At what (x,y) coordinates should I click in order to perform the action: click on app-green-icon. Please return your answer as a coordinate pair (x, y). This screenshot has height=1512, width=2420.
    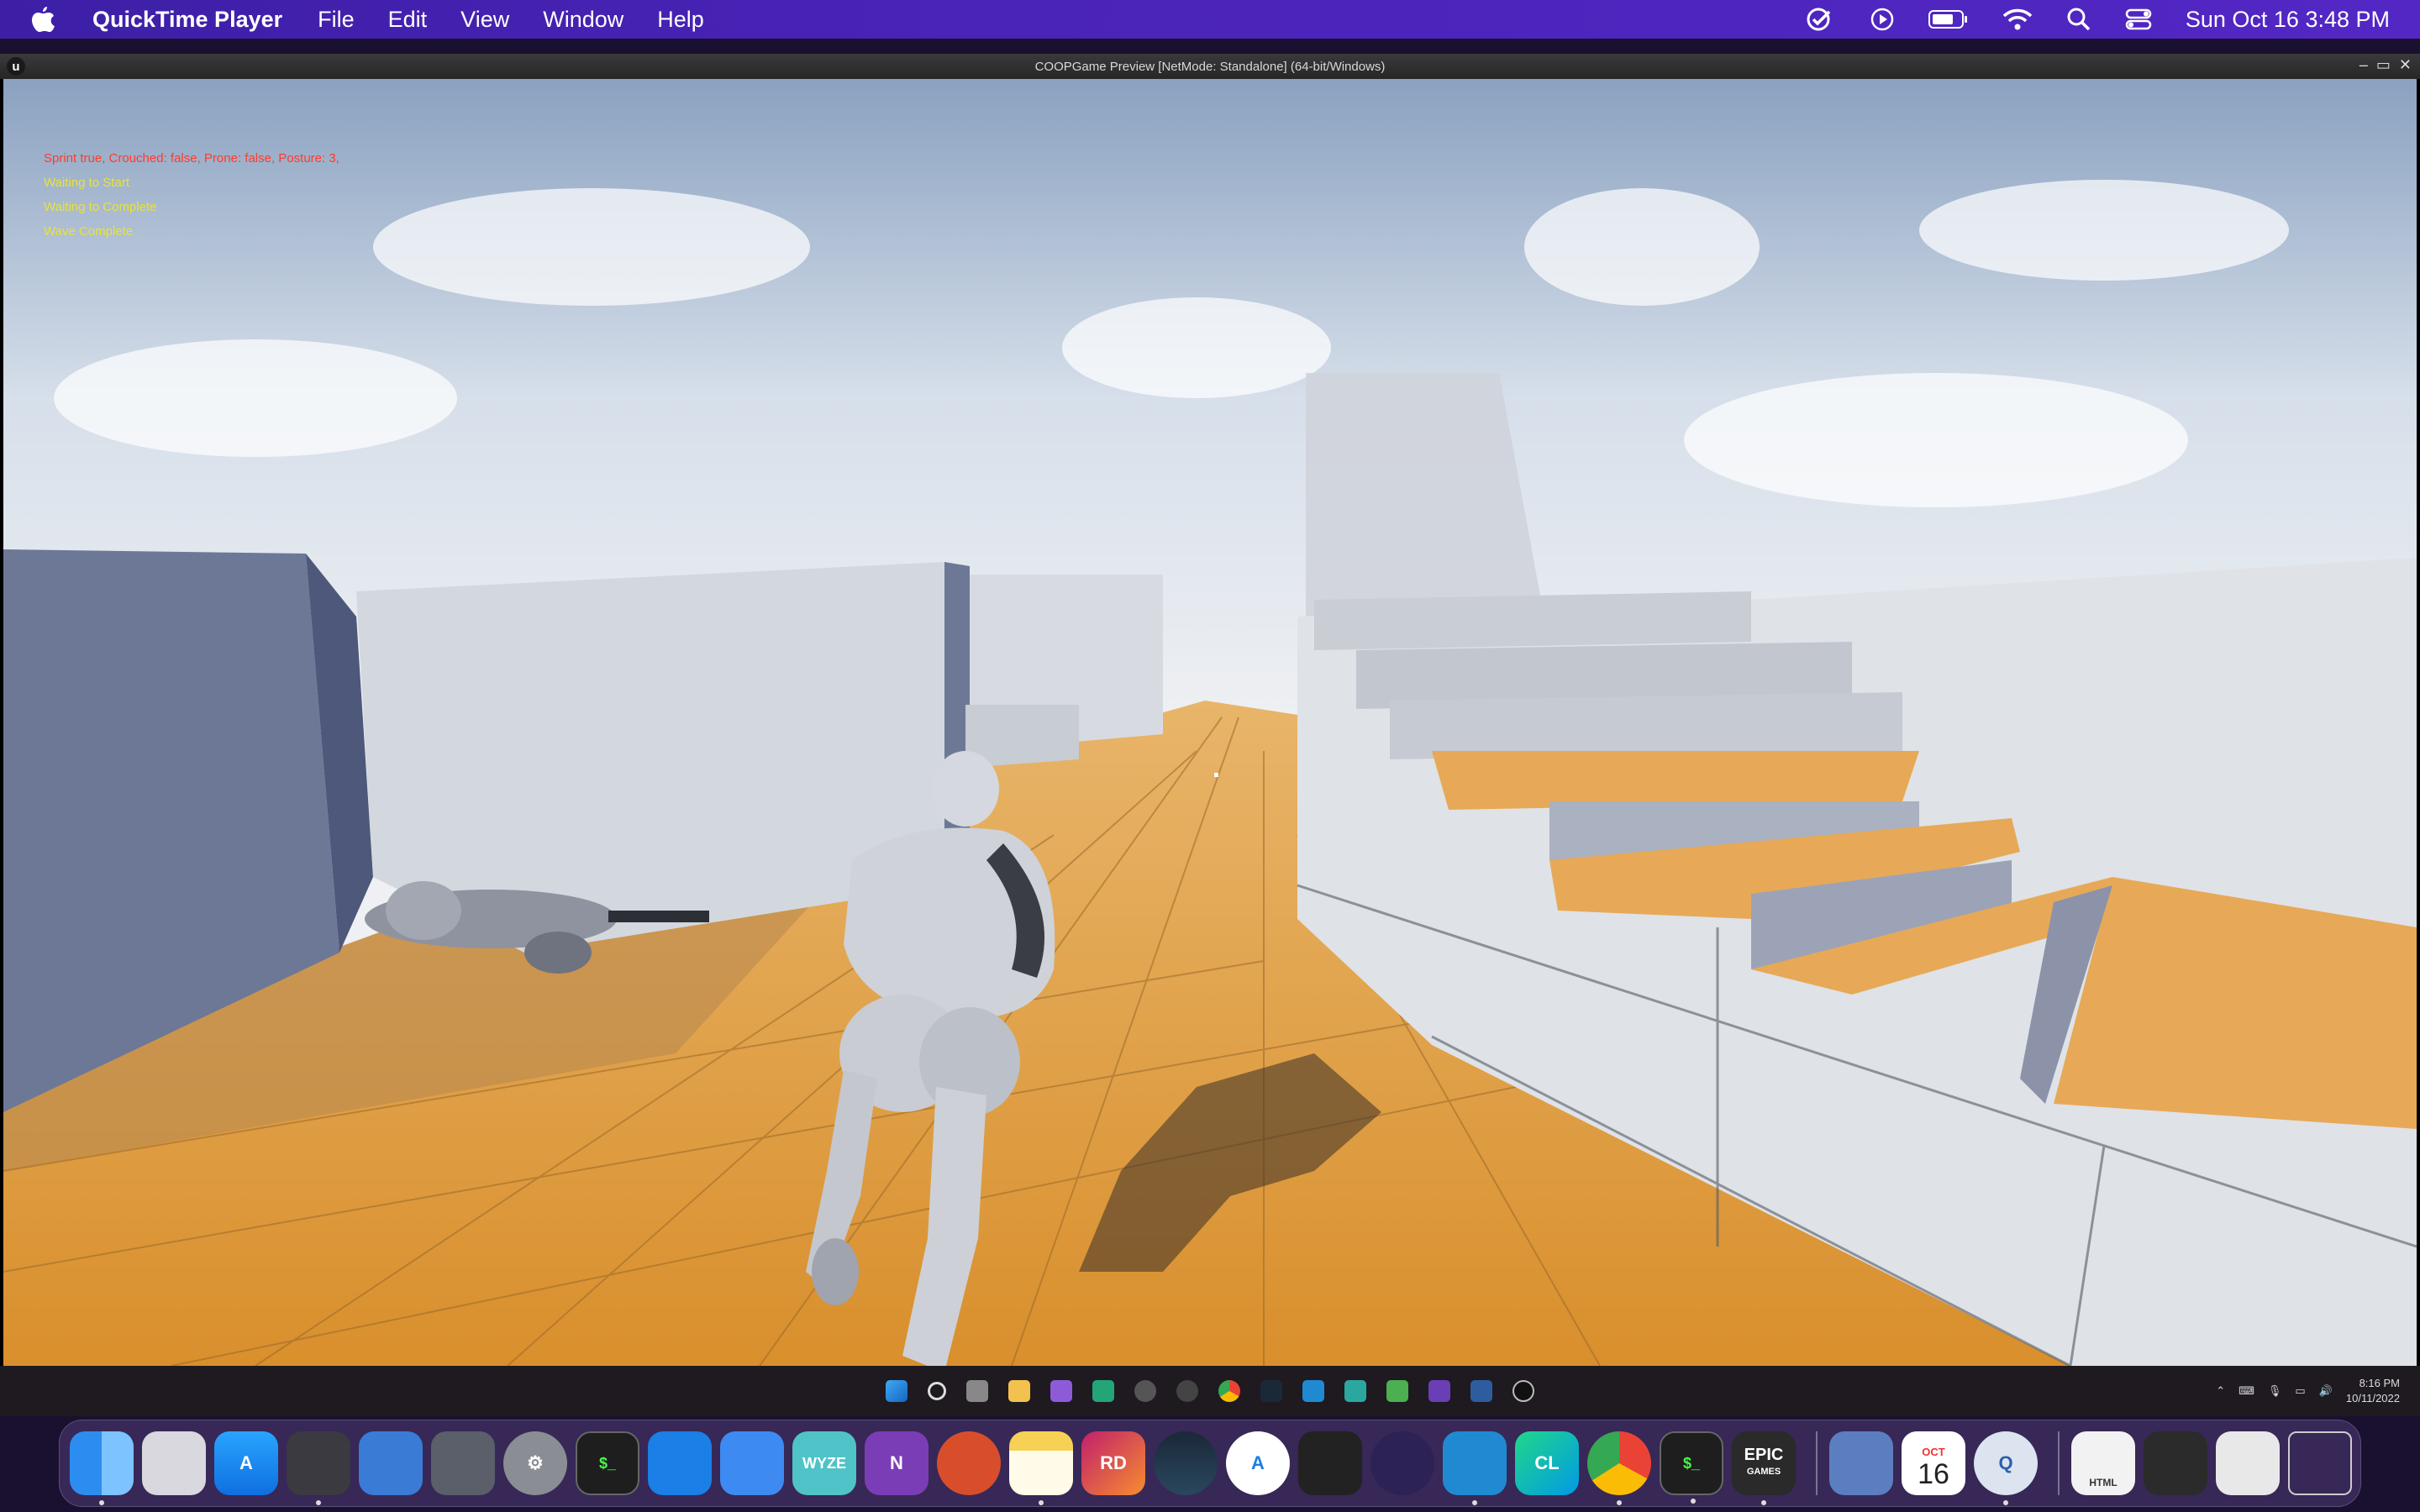
    Looking at the image, I should click on (1103, 1391).